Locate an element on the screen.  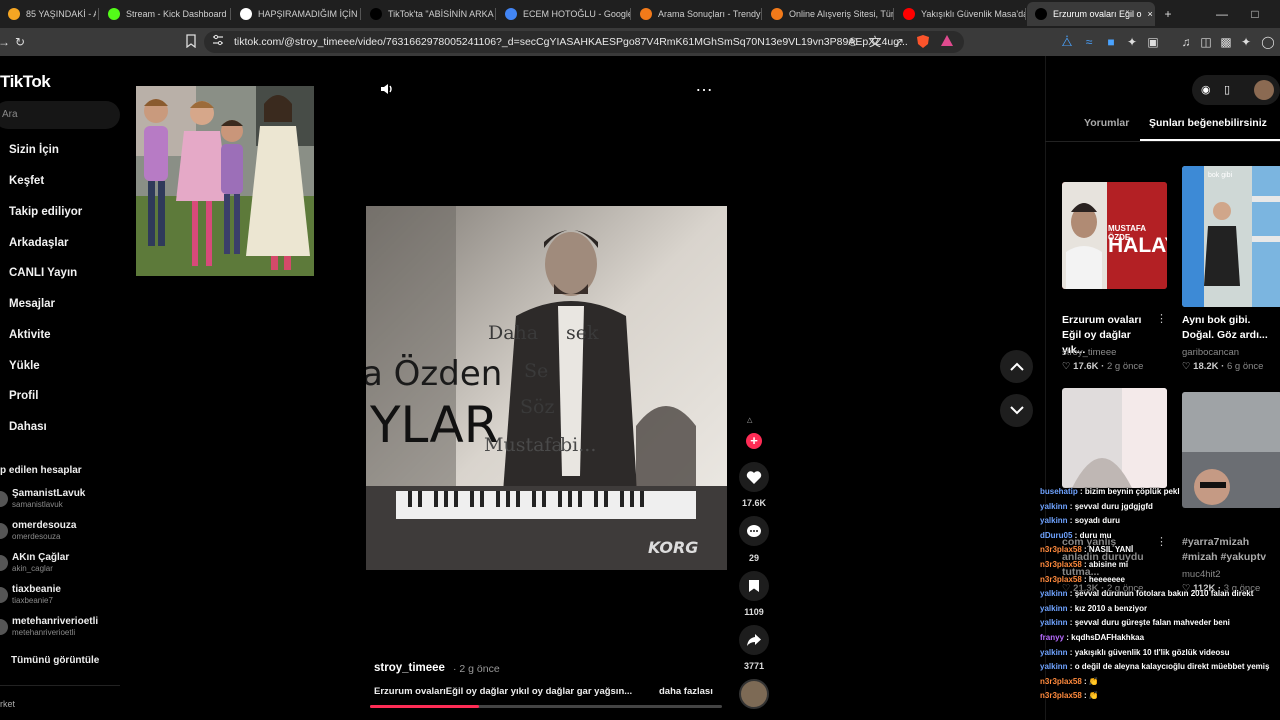
profile-shield-icon: ◯ is located at coordinates (1268, 42).